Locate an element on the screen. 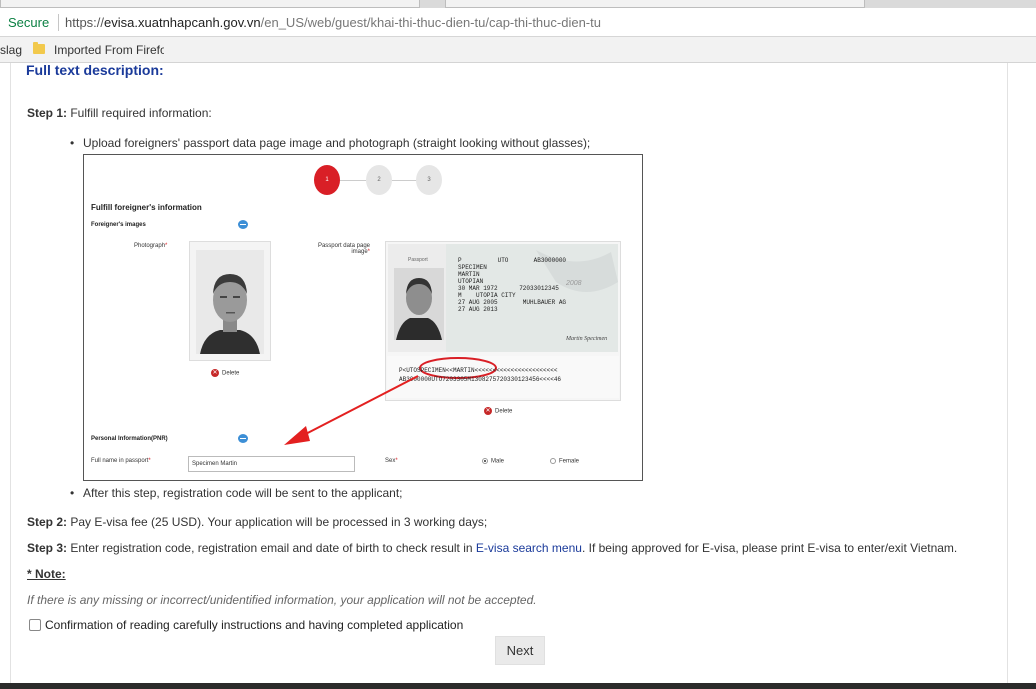  bookmarks-bar: slag Imported From Firefo is located at coordinates (518, 50).